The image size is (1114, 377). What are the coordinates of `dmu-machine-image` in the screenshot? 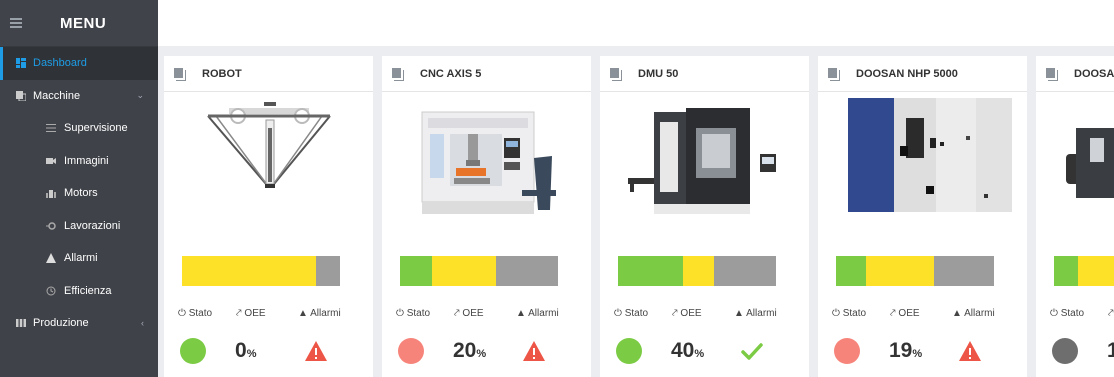 It's located at (702, 161).